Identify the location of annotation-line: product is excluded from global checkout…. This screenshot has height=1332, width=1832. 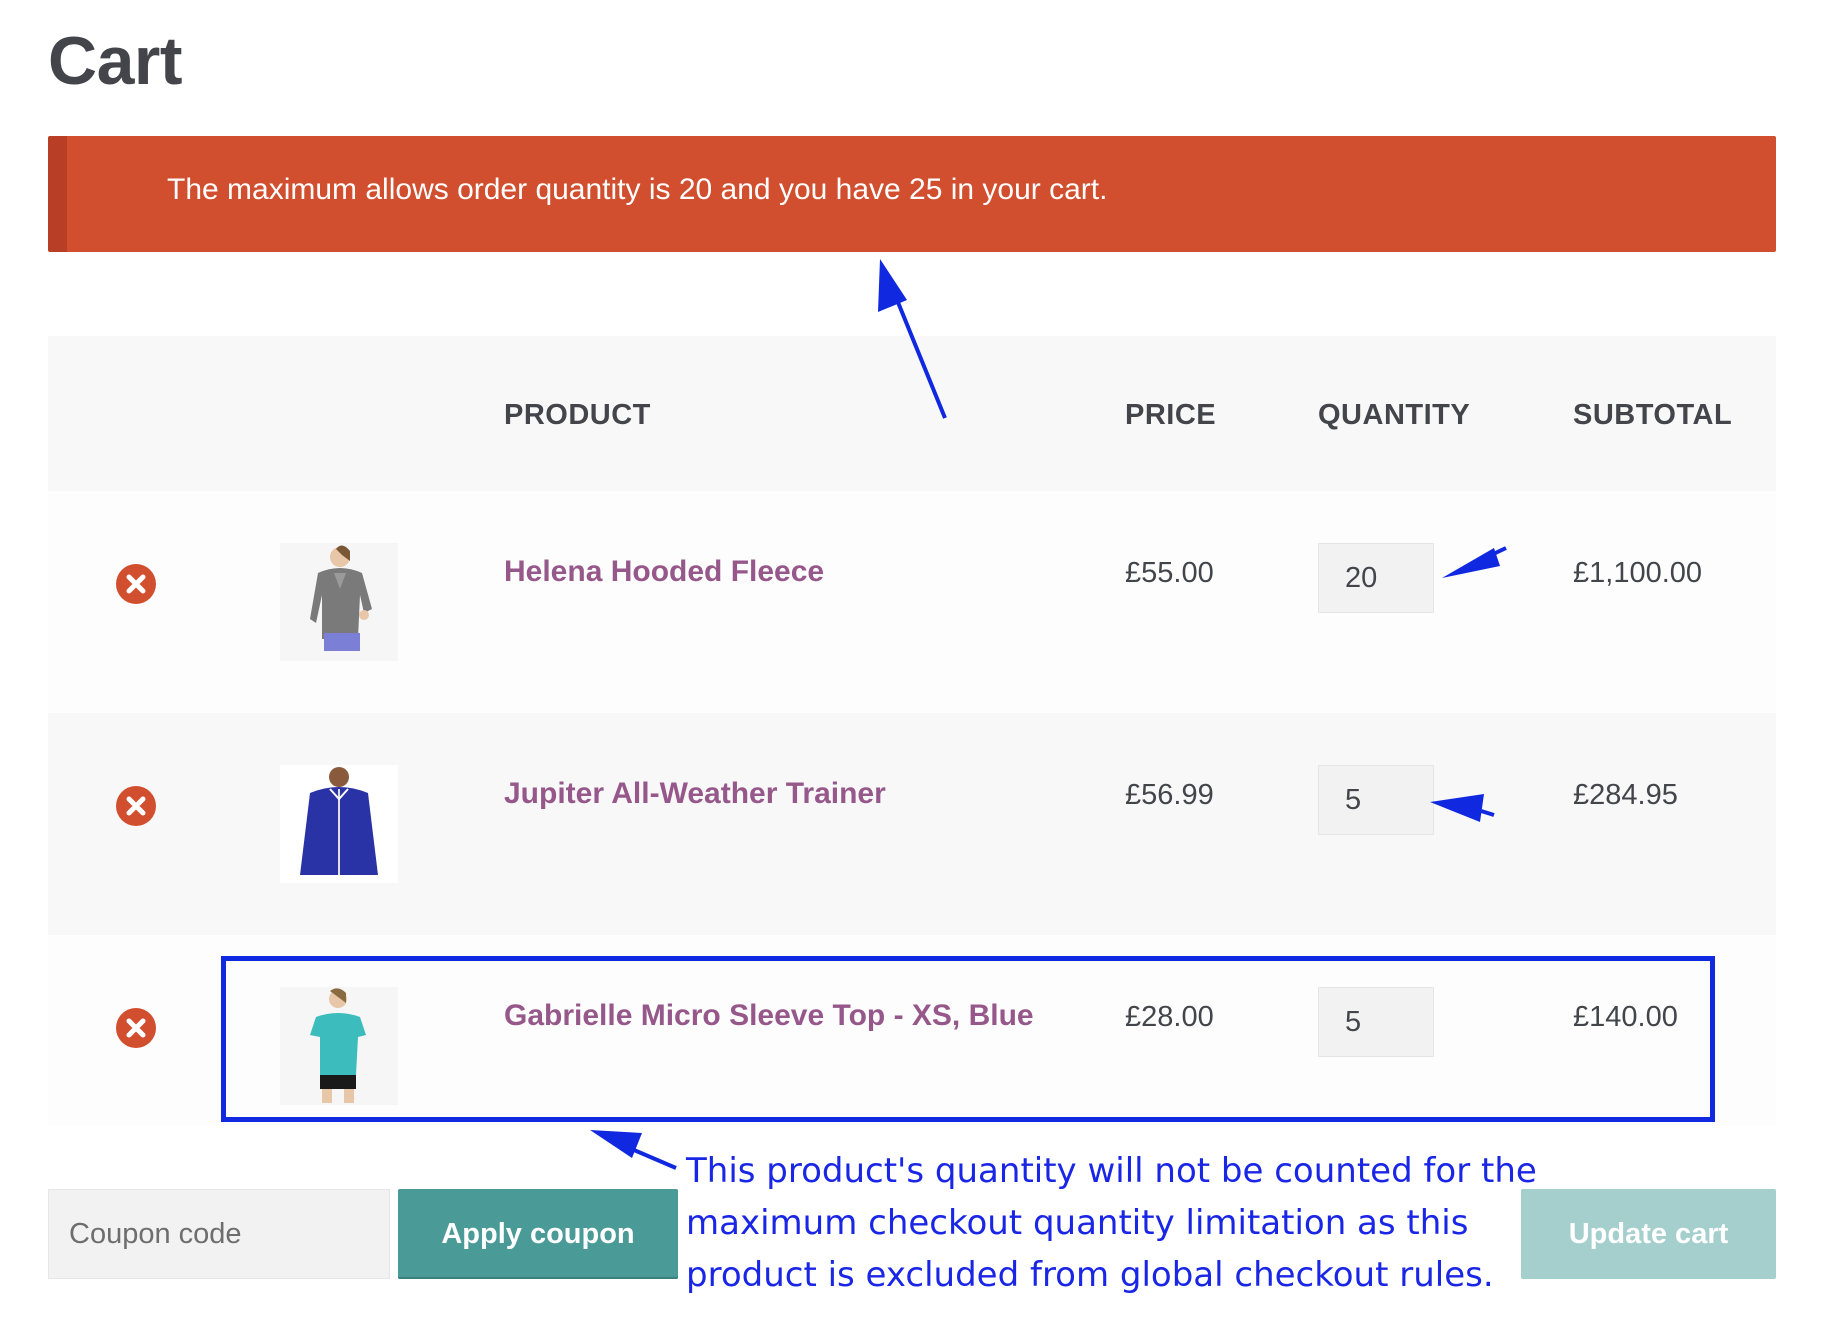
(1090, 1275).